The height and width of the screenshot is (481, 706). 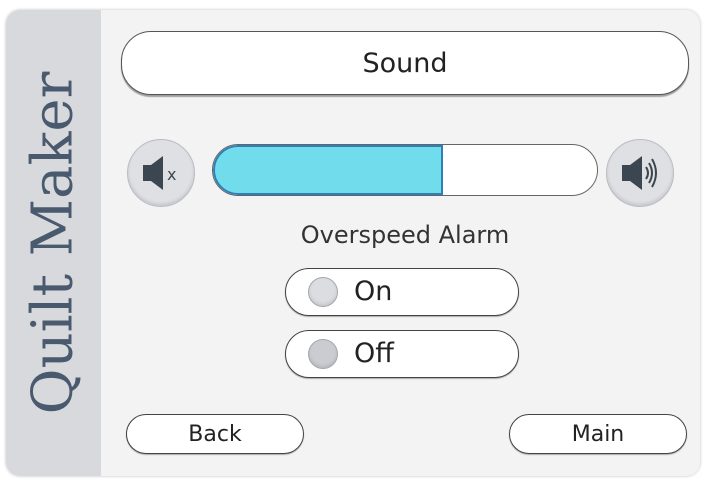 I want to click on volume-mute-button: x, so click(x=161, y=173).